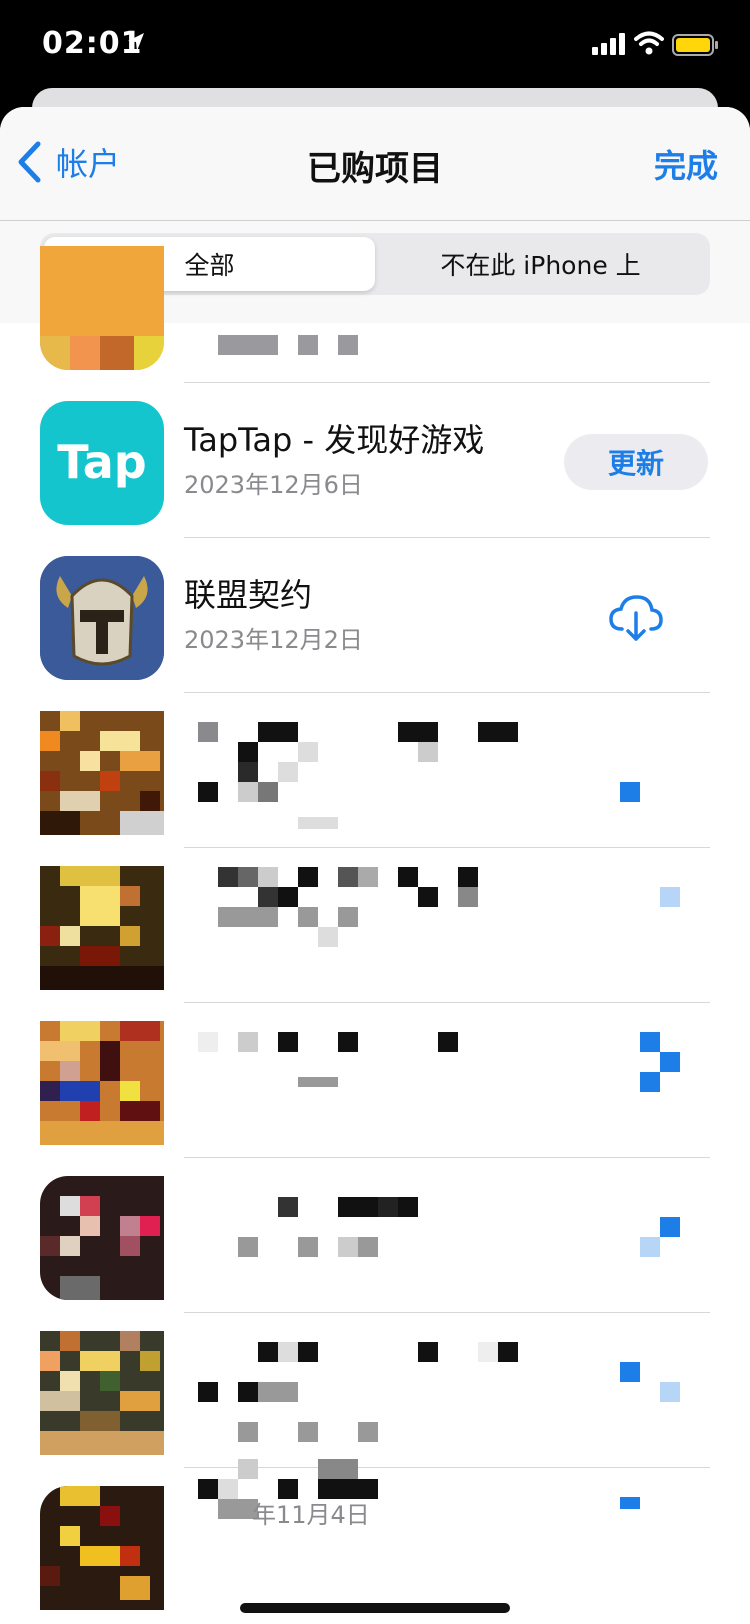 The width and height of the screenshot is (750, 1624). What do you see at coordinates (686, 164) in the screenshot?
I see `done-button: 完成` at bounding box center [686, 164].